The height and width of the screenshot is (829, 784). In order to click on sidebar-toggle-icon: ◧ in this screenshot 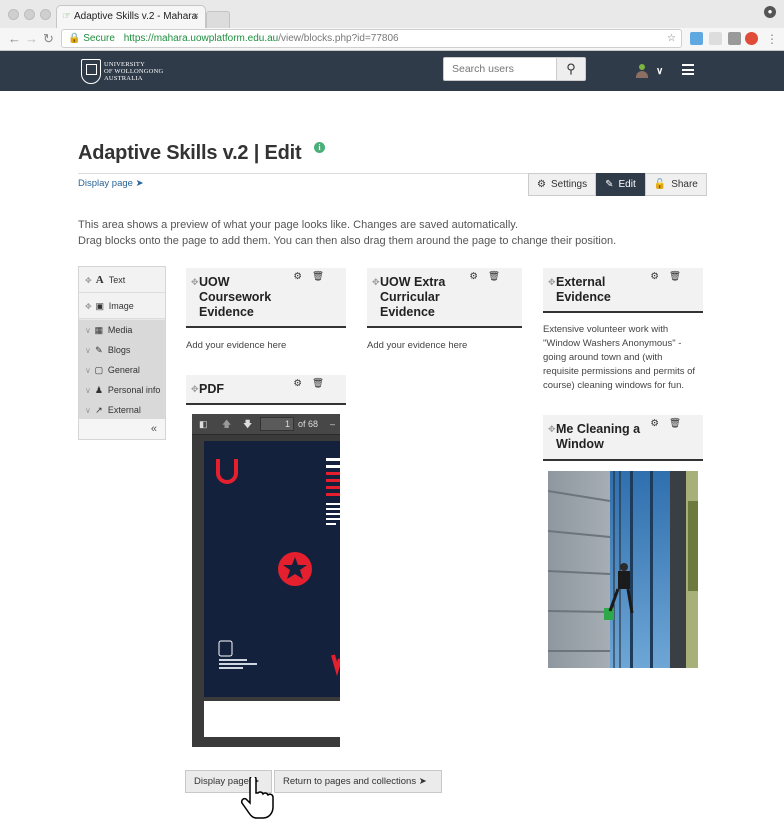, I will do `click(203, 424)`.